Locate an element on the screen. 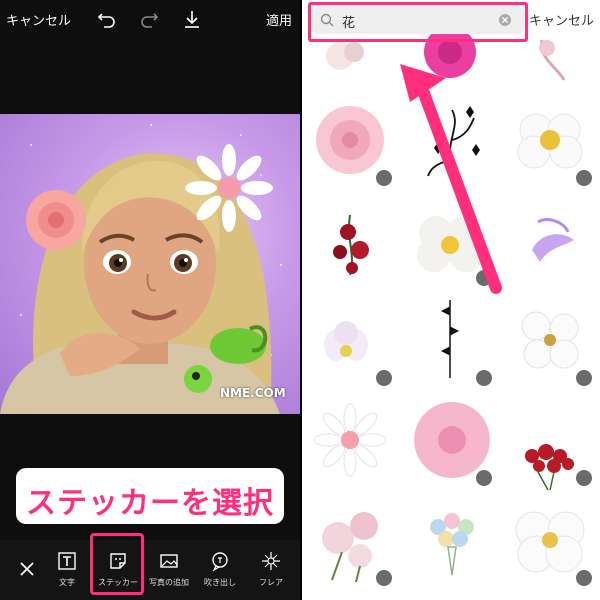  sticker-white-flower is located at coordinates (551, 142).